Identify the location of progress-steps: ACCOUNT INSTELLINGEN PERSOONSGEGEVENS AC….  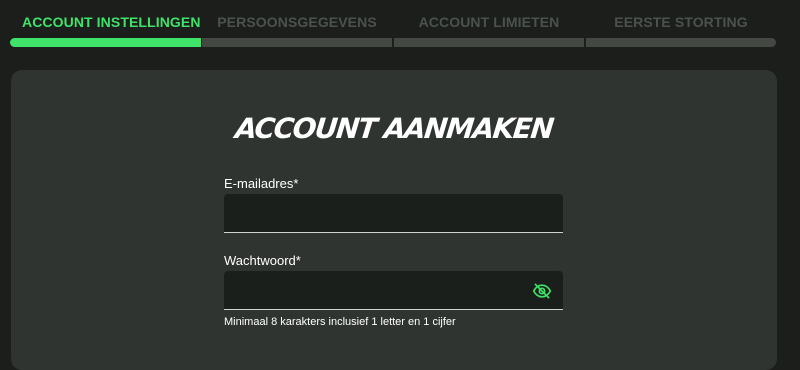
(393, 24).